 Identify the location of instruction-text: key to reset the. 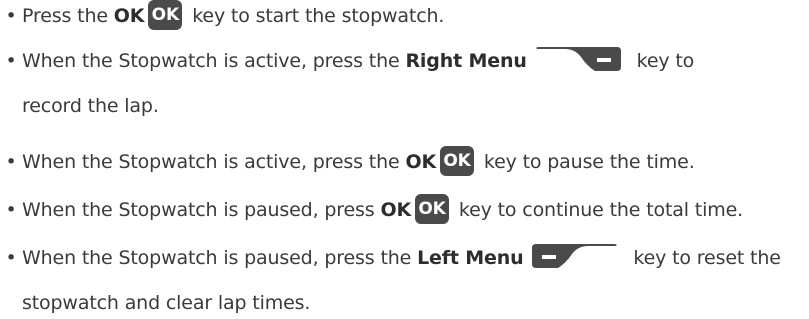
(704, 258).